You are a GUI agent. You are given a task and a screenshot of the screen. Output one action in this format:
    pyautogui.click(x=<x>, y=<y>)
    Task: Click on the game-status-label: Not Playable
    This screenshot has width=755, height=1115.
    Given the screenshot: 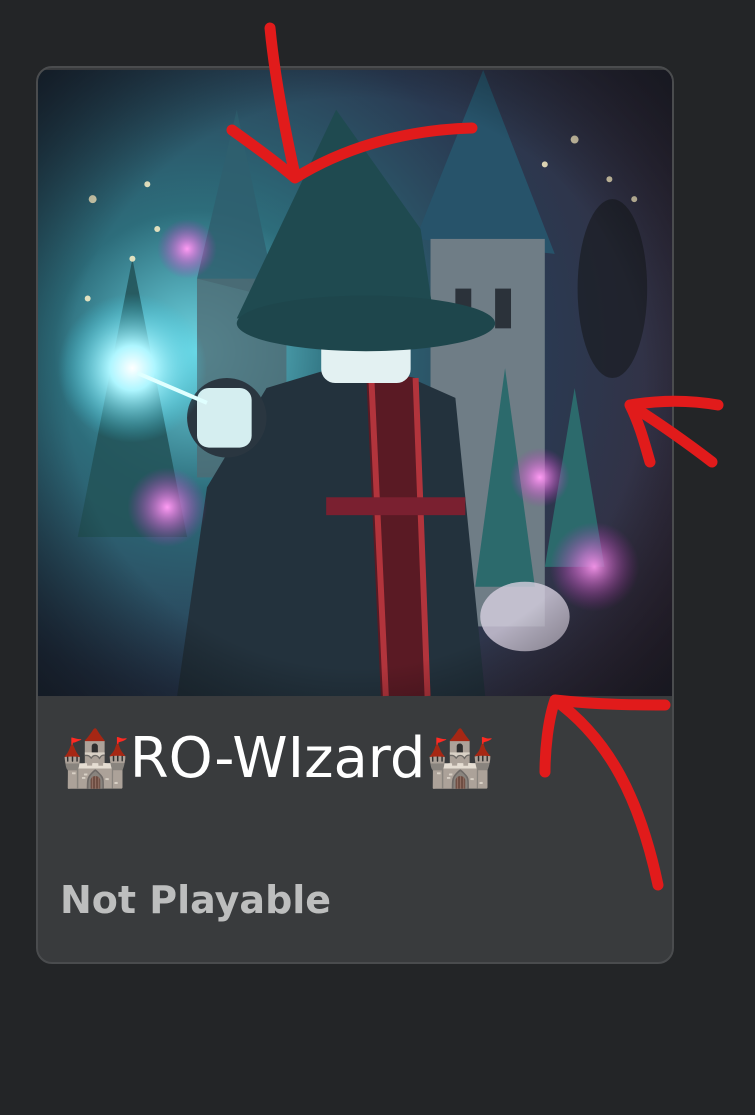 What is the action you would take?
    pyautogui.click(x=196, y=900)
    